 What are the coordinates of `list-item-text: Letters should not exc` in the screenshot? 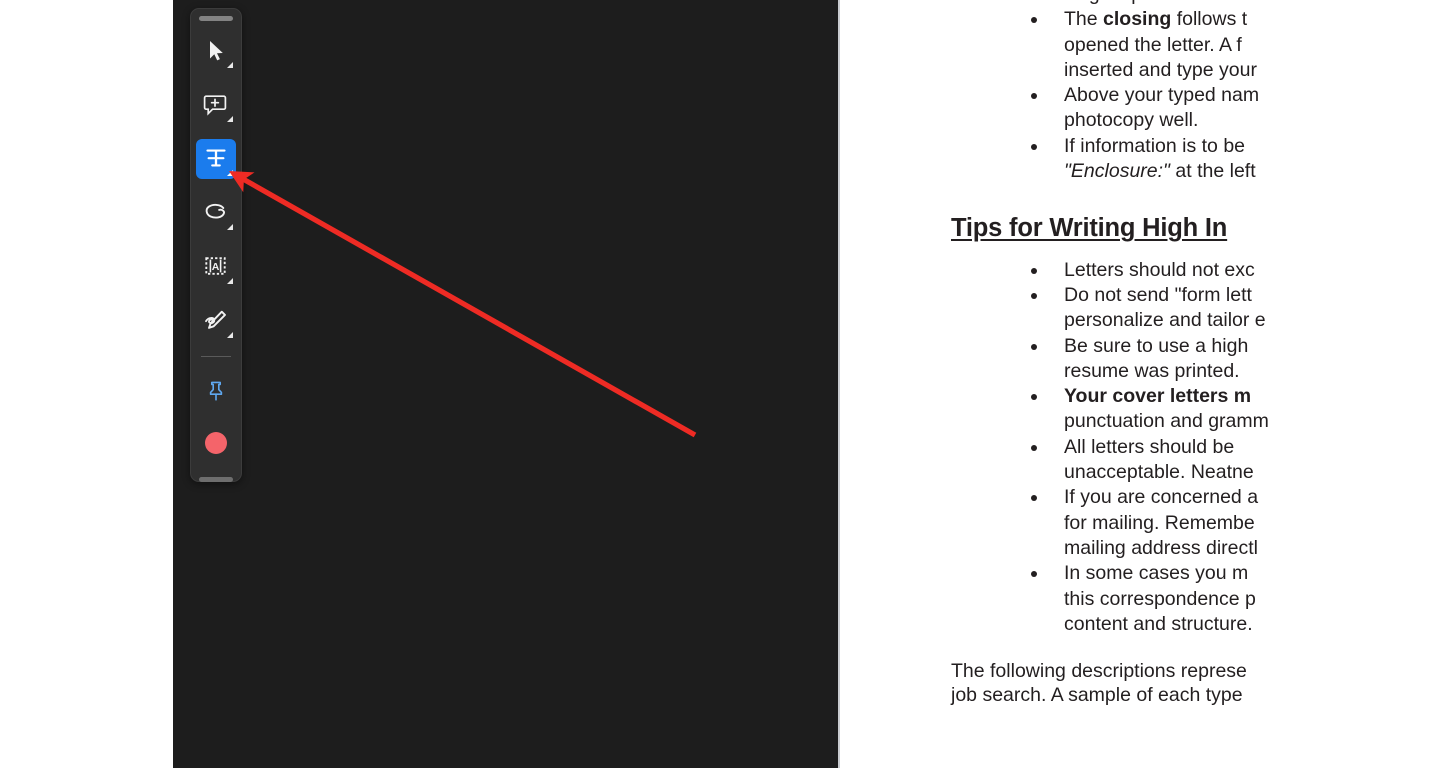 It's located at (1159, 269).